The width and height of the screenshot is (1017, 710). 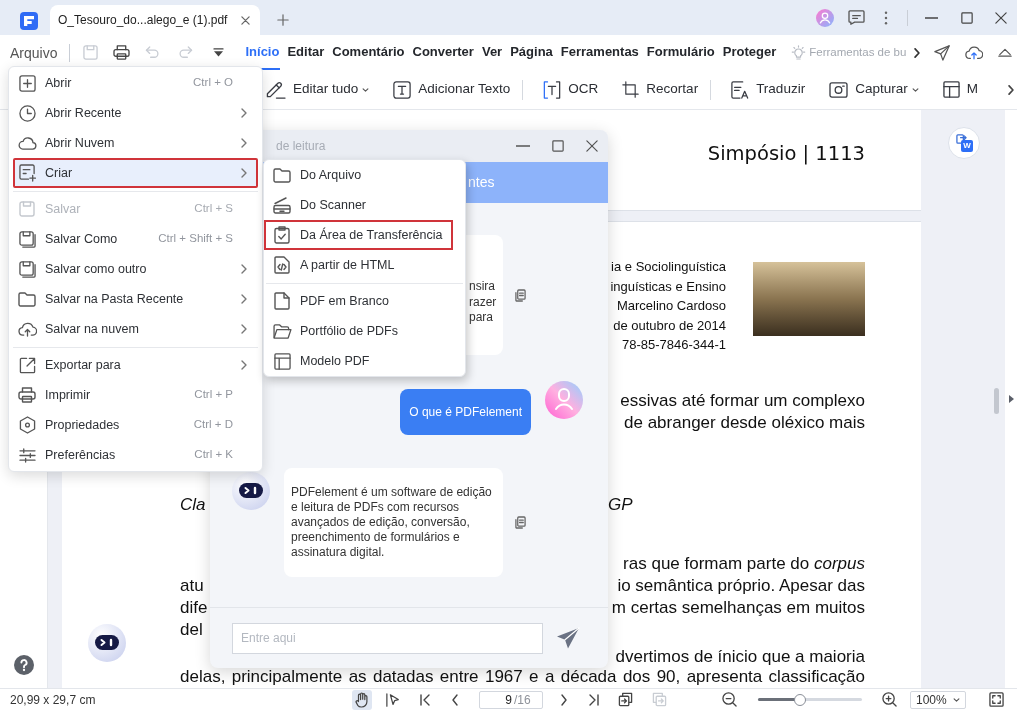 What do you see at coordinates (282, 361) in the screenshot?
I see `template-icon` at bounding box center [282, 361].